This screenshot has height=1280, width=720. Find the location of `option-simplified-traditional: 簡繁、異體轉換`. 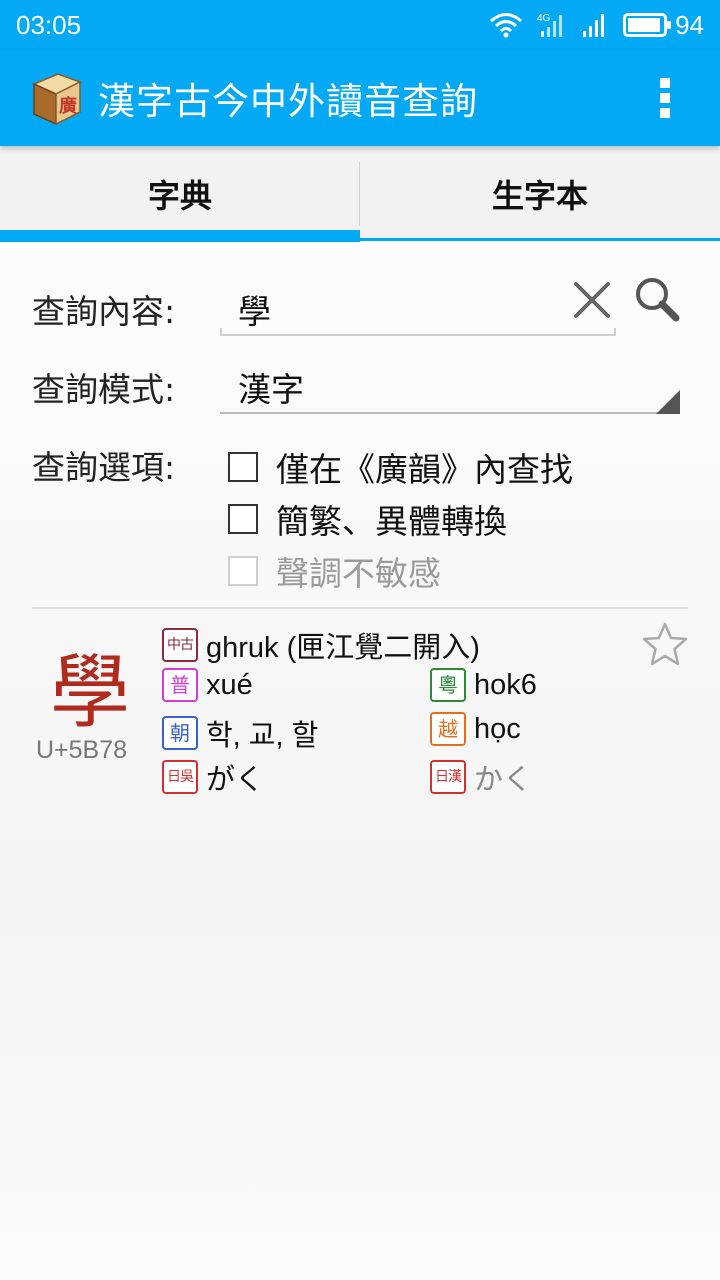

option-simplified-traditional: 簡繁、異體轉換 is located at coordinates (367, 519).